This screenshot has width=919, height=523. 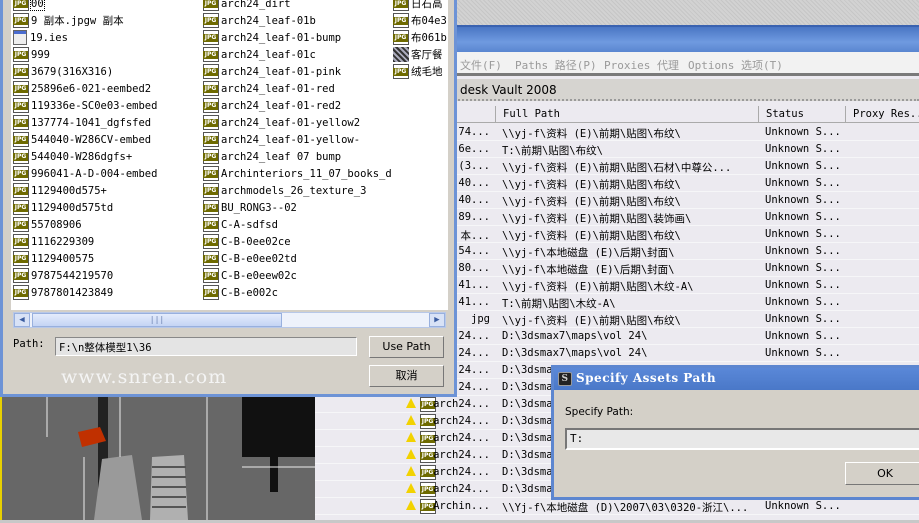 What do you see at coordinates (427, 5) in the screenshot?
I see `file-name: 日石高` at bounding box center [427, 5].